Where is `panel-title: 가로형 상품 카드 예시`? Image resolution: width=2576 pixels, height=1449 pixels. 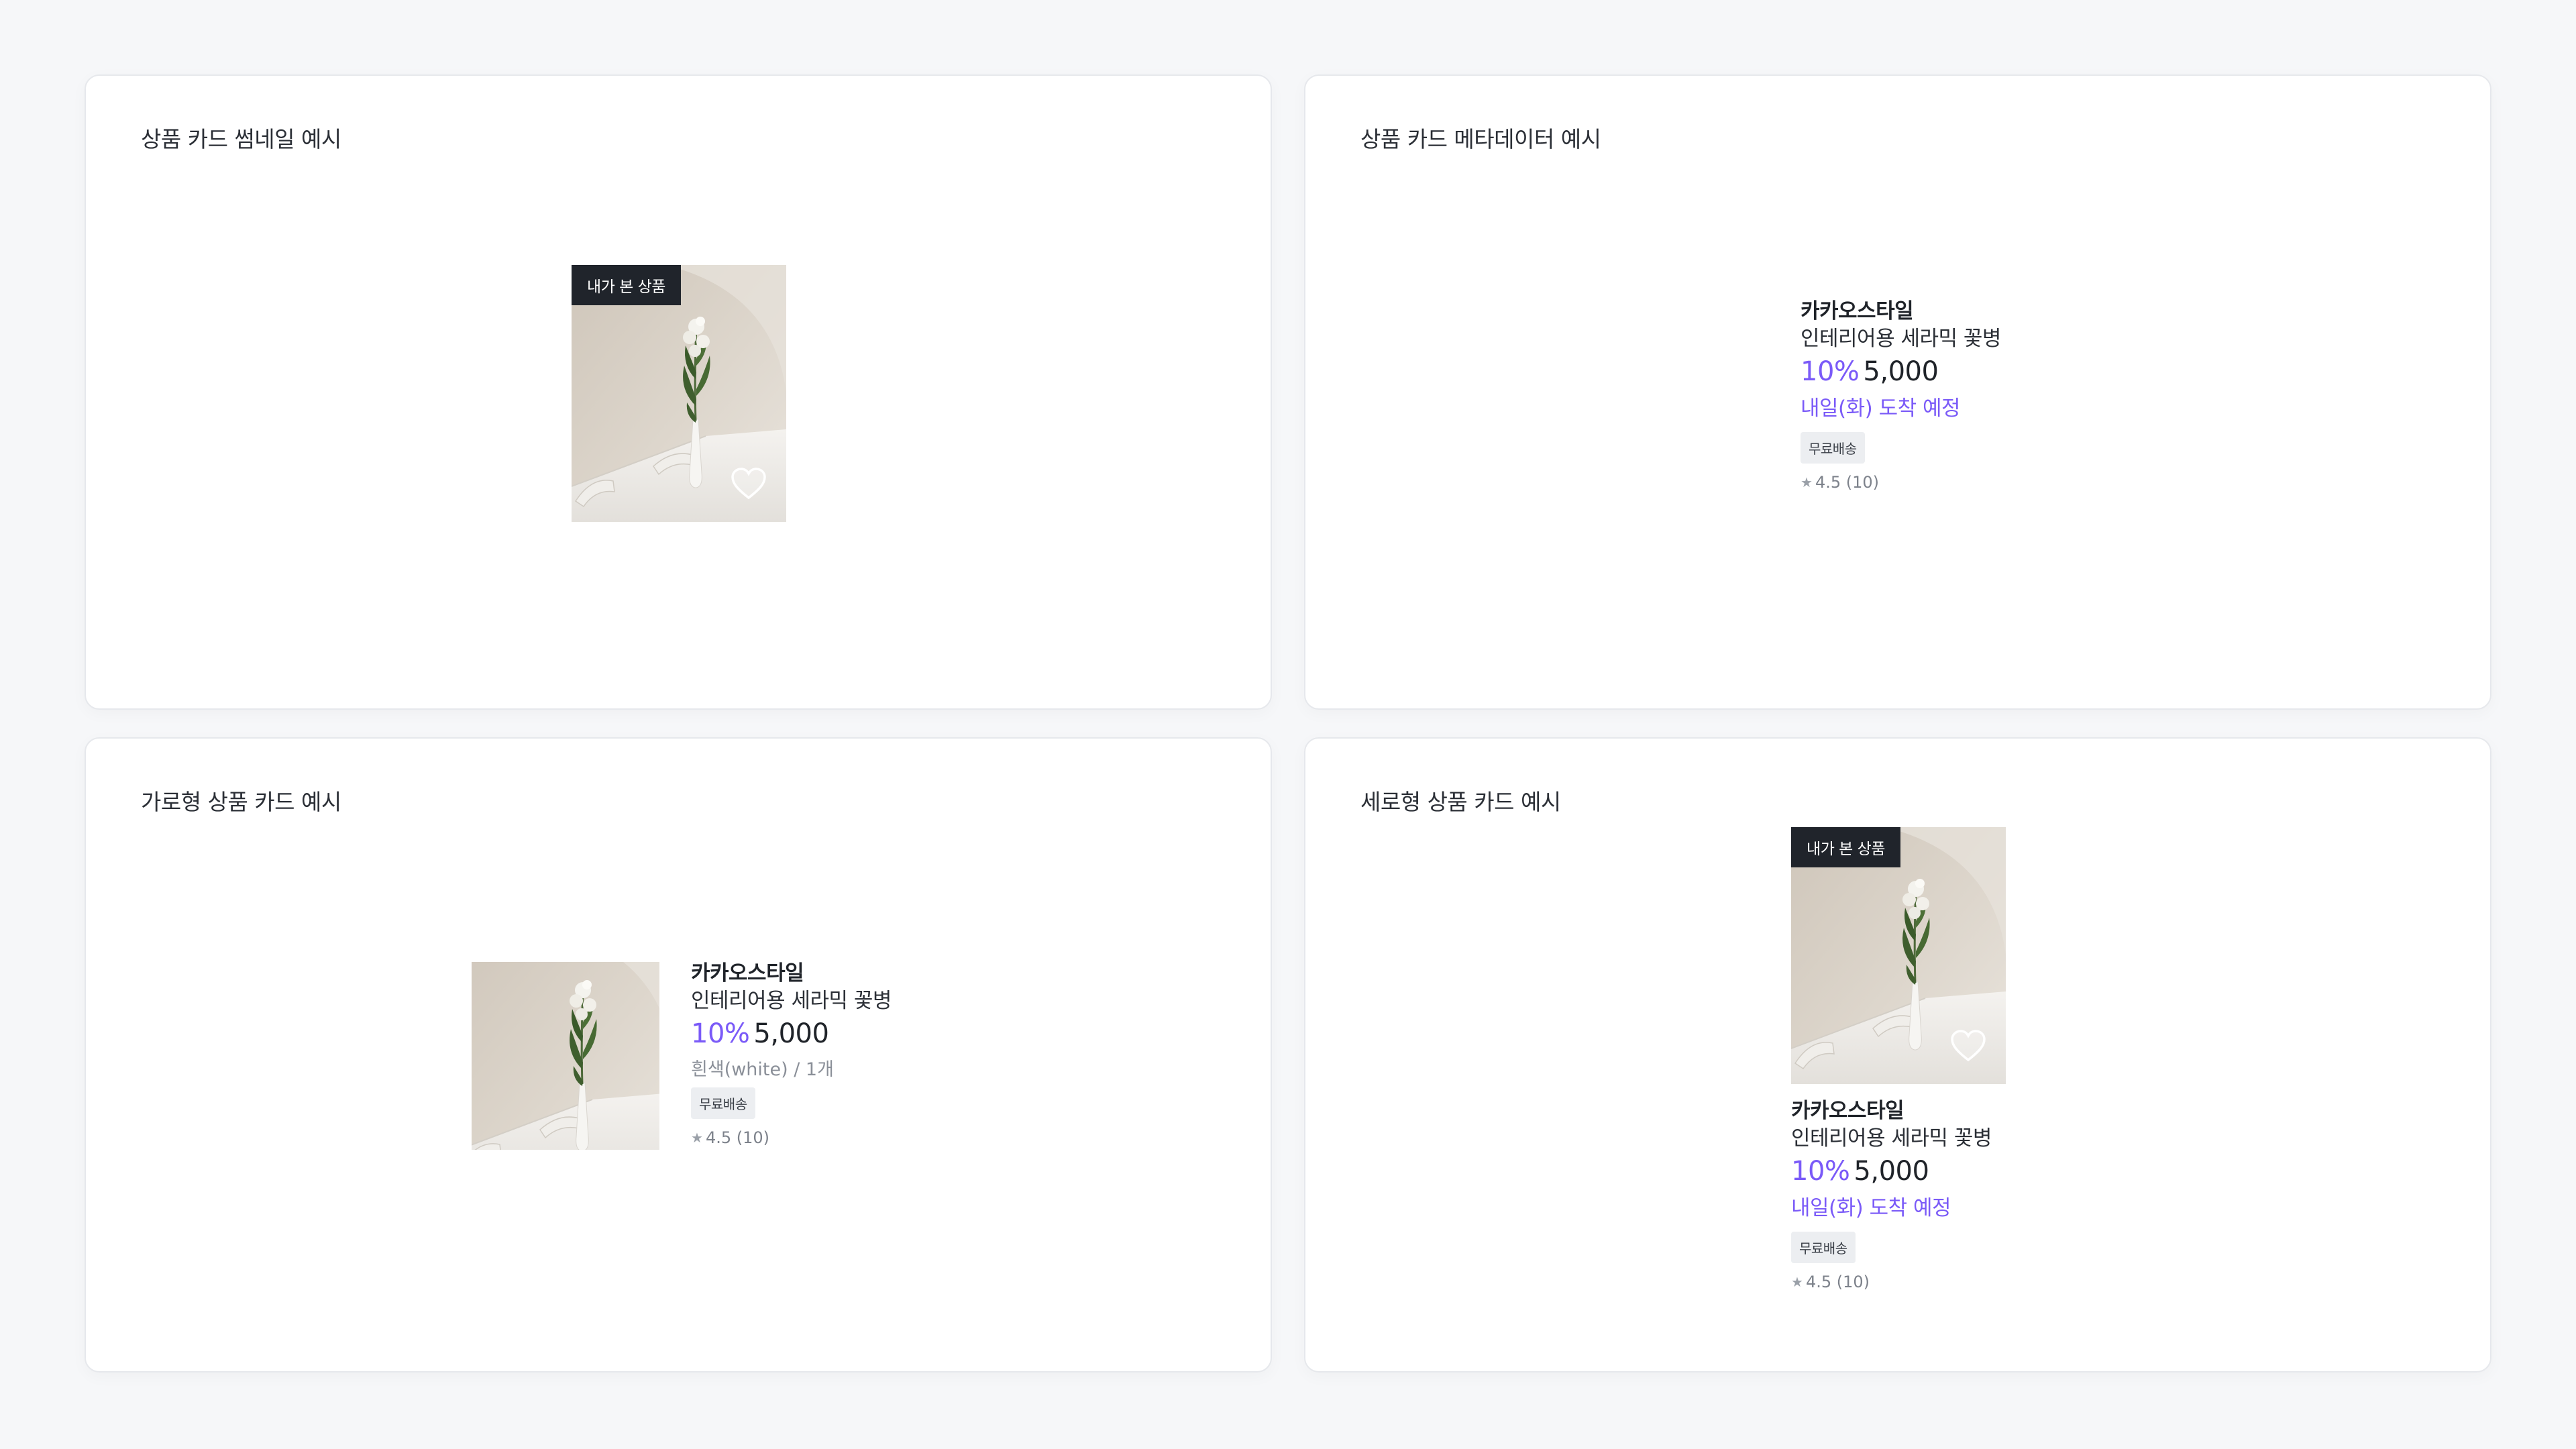
panel-title: 가로형 상품 카드 예시 is located at coordinates (241, 802).